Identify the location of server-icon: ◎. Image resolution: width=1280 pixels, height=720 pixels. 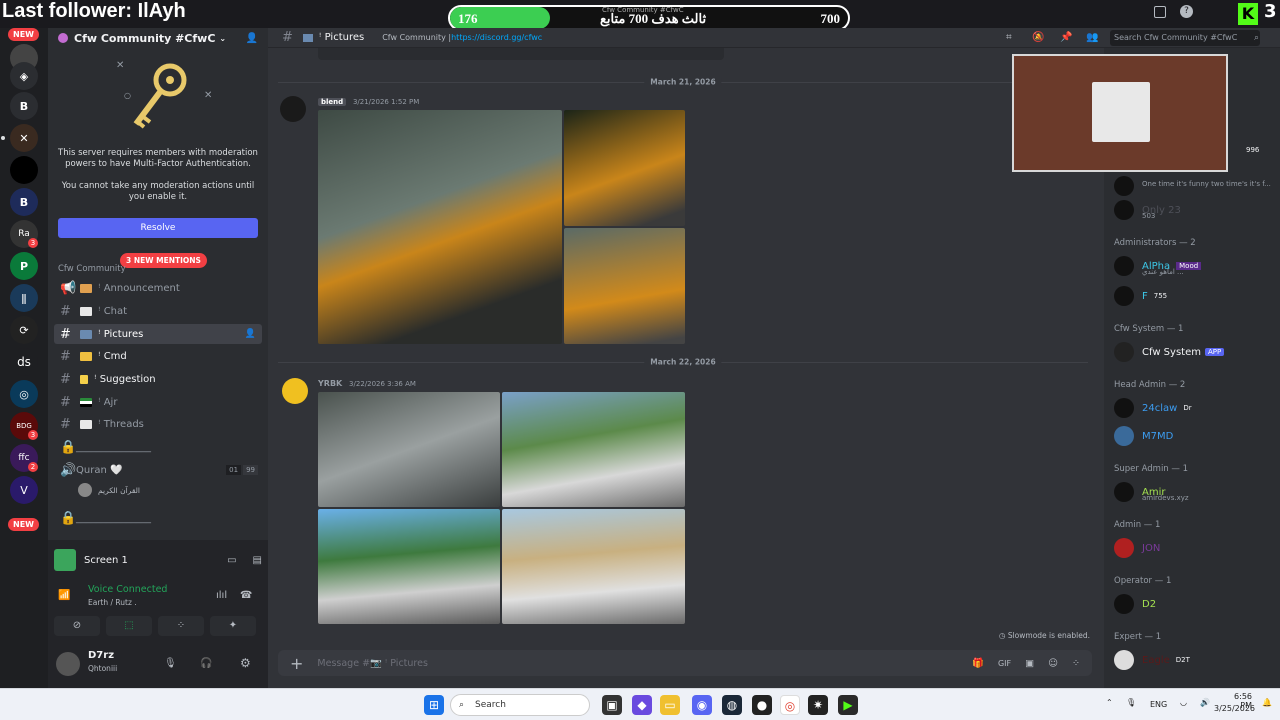
(24, 394).